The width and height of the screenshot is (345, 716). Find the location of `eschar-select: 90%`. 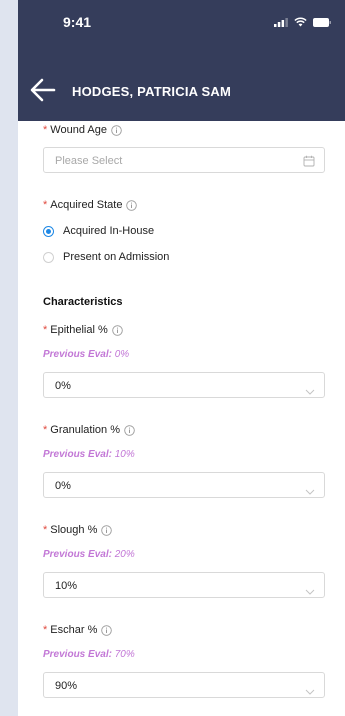

eschar-select: 90% is located at coordinates (184, 685).